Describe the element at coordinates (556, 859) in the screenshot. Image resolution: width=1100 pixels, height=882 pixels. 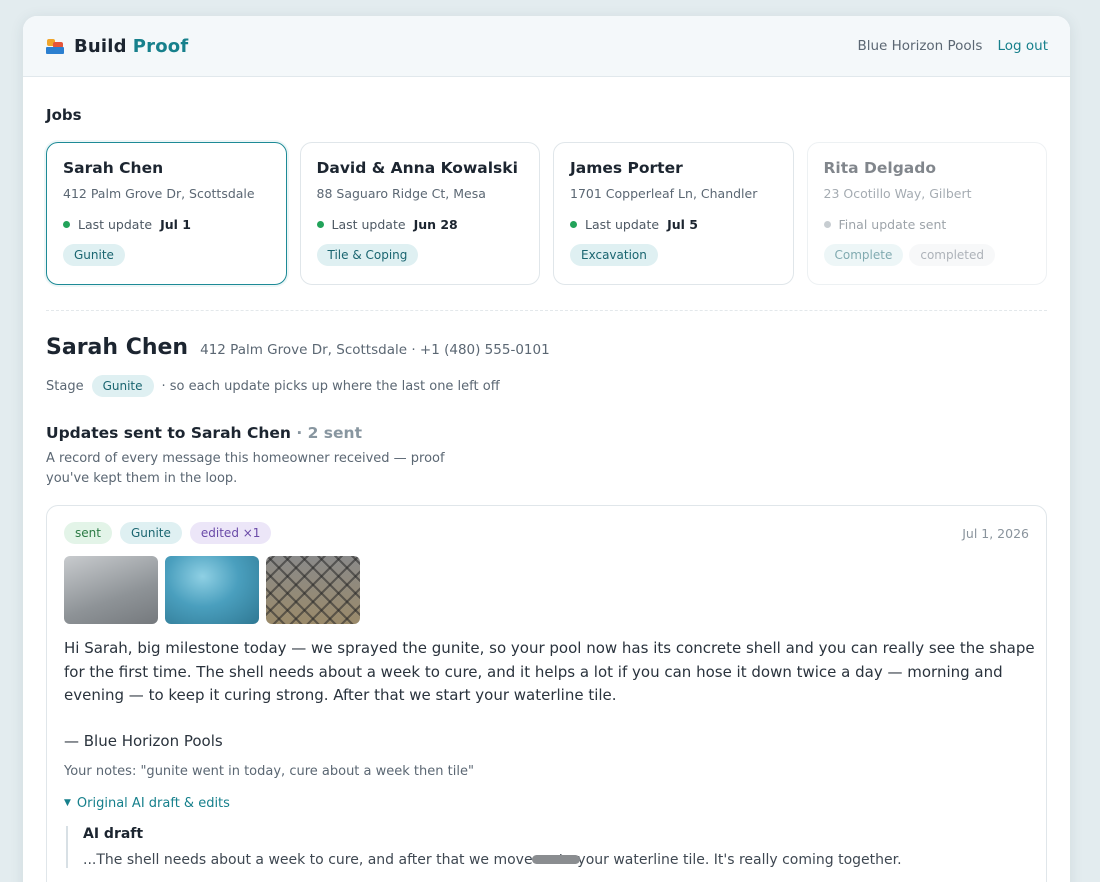
I see `scroll-handle` at that location.